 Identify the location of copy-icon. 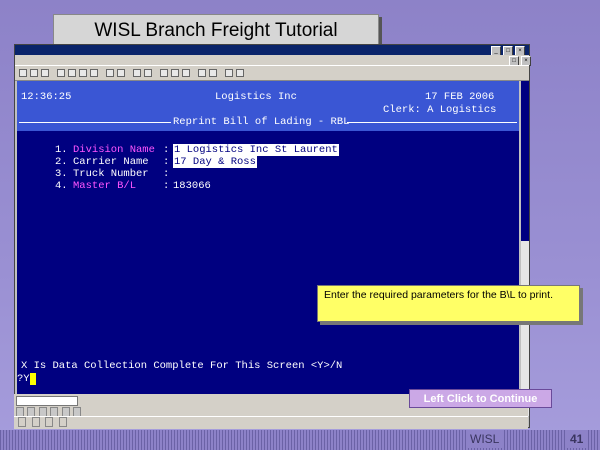
(83, 73).